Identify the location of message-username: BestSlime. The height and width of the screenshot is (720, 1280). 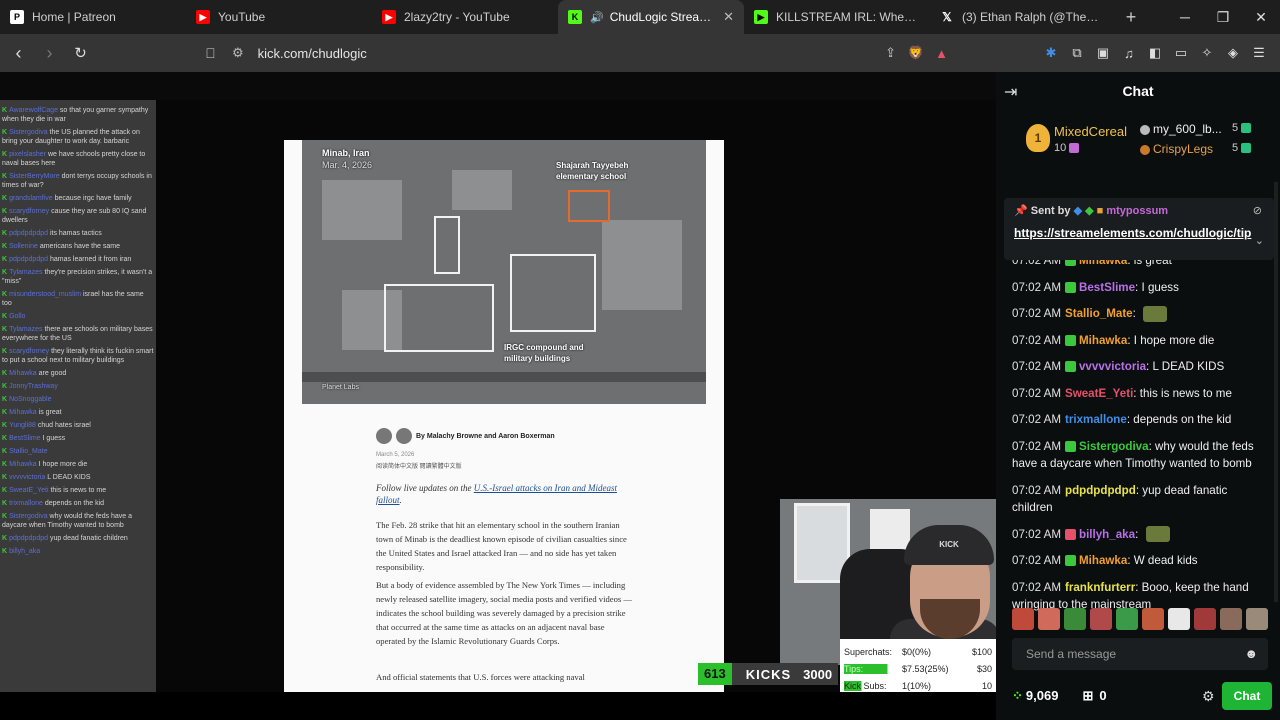
(1107, 287).